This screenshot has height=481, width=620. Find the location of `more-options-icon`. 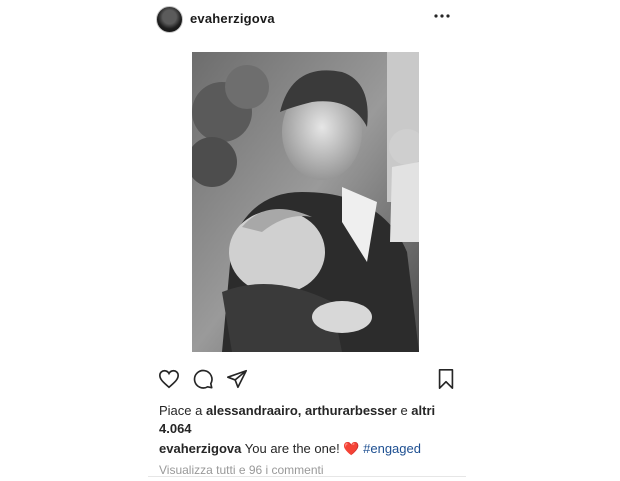

more-options-icon is located at coordinates (442, 16).